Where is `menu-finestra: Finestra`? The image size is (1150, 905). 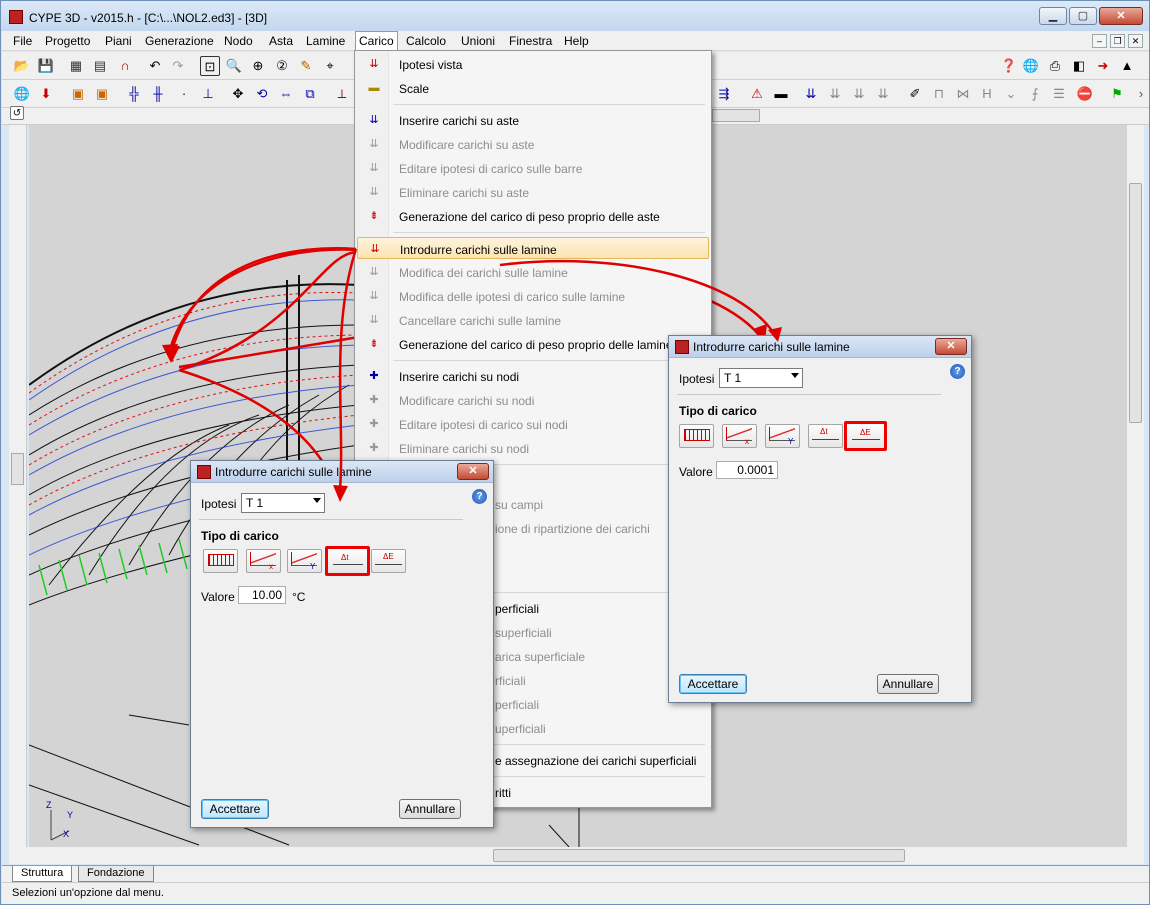
menu-finestra: Finestra is located at coordinates (530, 41).